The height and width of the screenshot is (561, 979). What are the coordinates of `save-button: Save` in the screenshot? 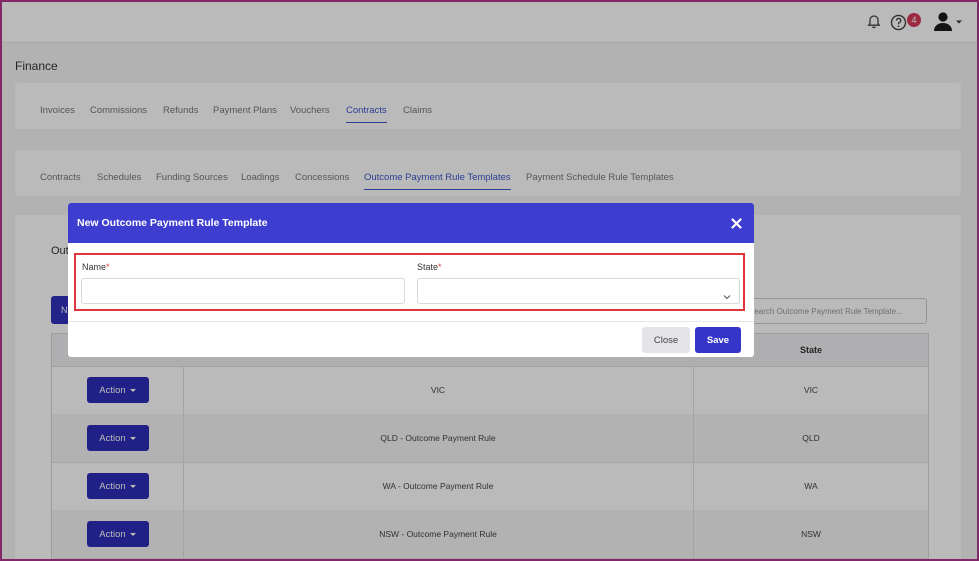 It's located at (718, 340).